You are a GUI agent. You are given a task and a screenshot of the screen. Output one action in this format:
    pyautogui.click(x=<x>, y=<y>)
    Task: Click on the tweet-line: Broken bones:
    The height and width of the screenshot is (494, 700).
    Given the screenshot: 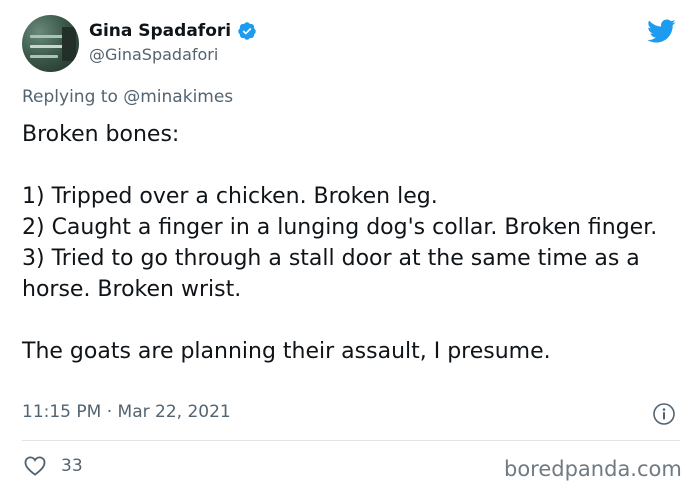 What is the action you would take?
    pyautogui.click(x=101, y=134)
    